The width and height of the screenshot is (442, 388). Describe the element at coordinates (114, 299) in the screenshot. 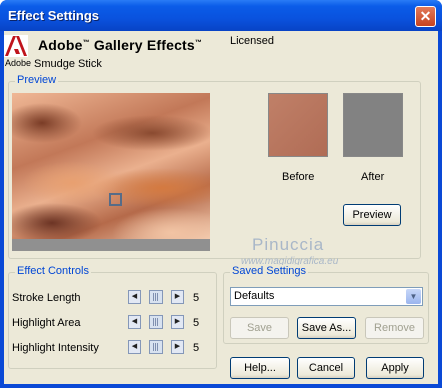

I see `control-row-stroke-length: Stroke Length ◀ ▶ 5` at that location.